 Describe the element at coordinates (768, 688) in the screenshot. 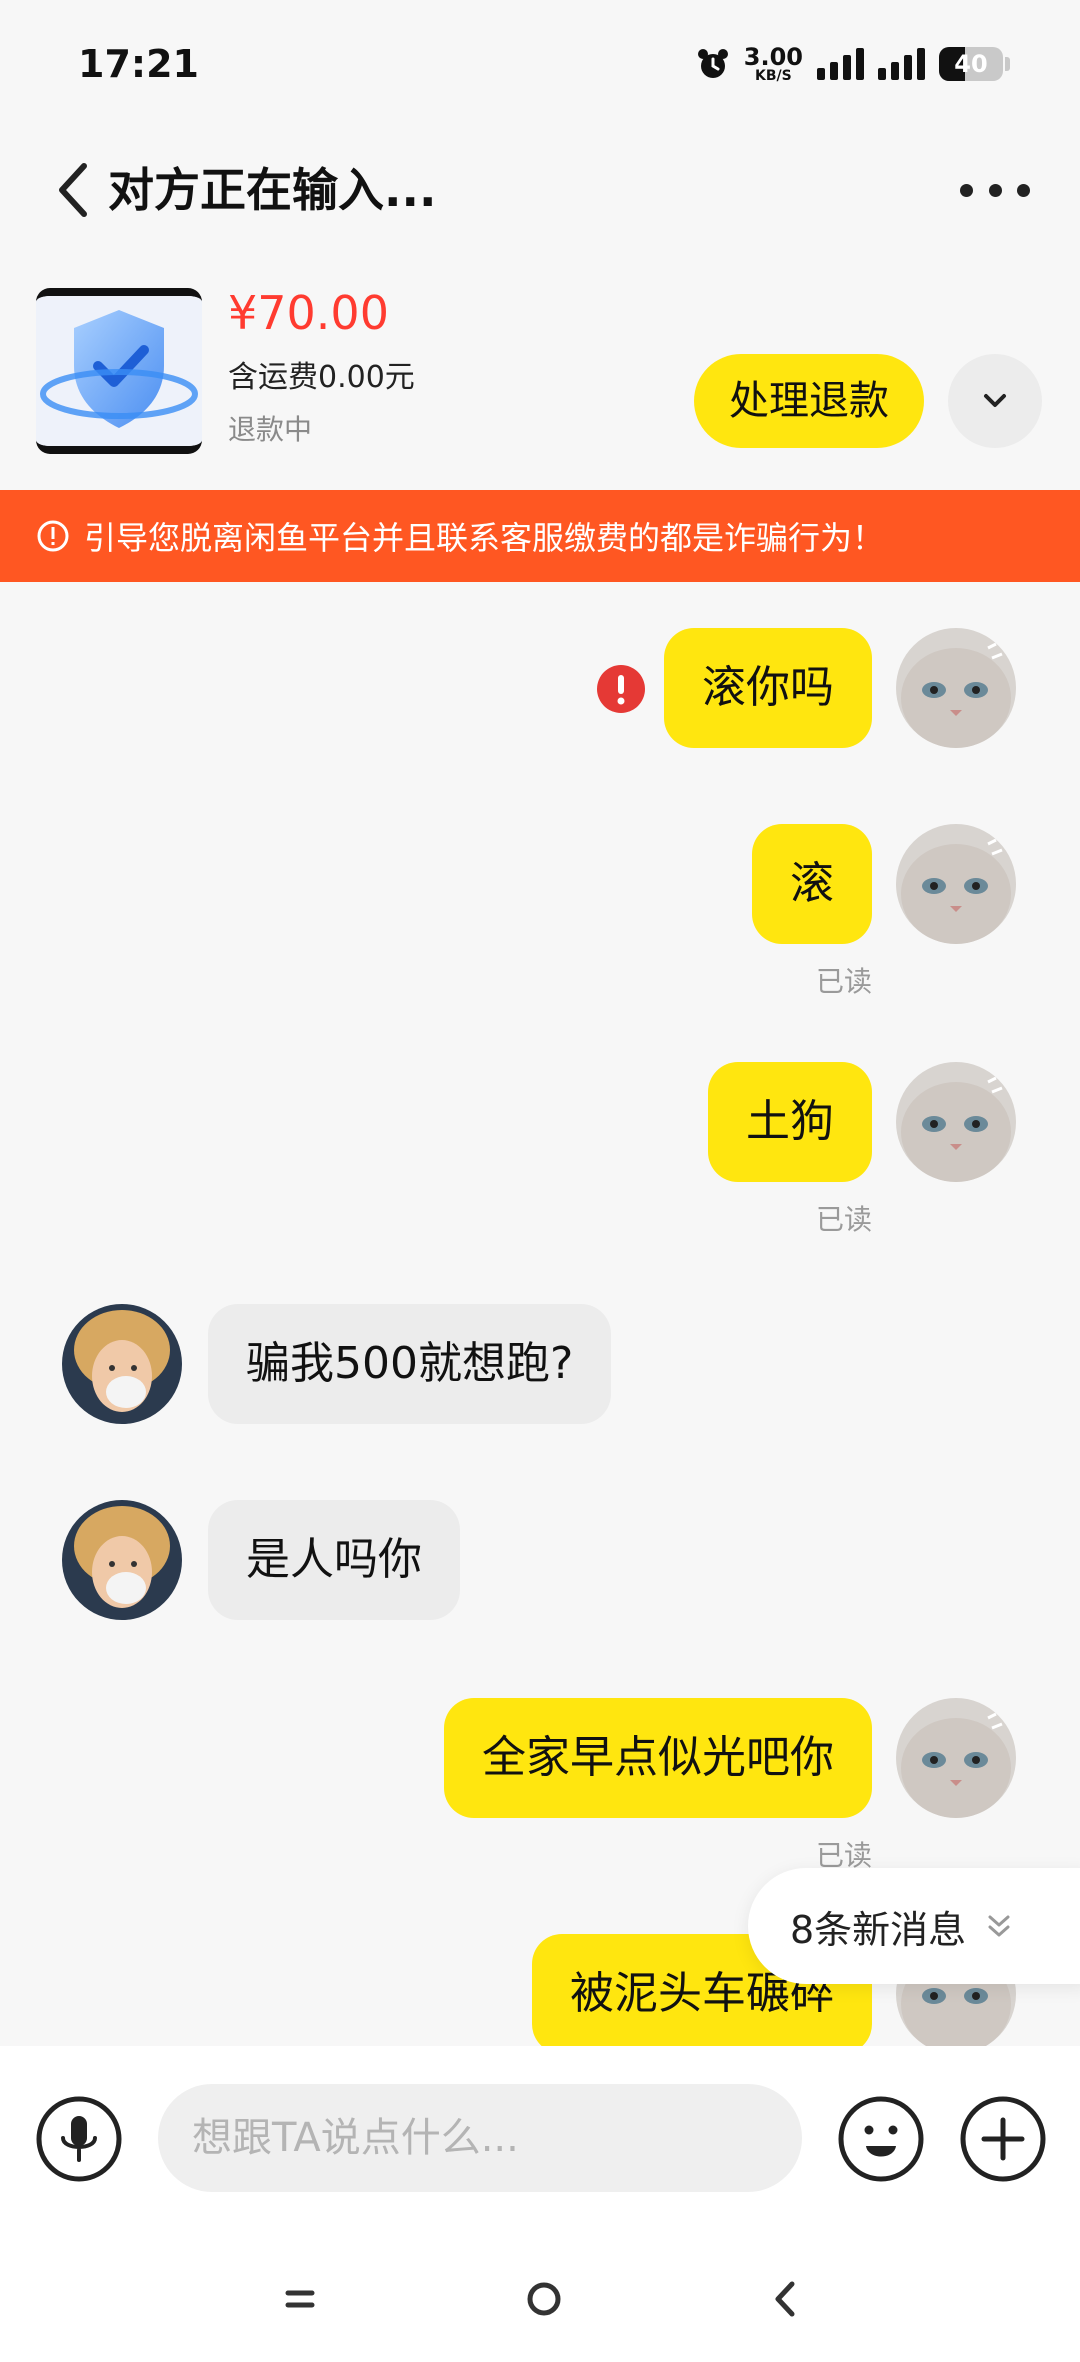

I see `message-bubble: 滚你吗` at that location.